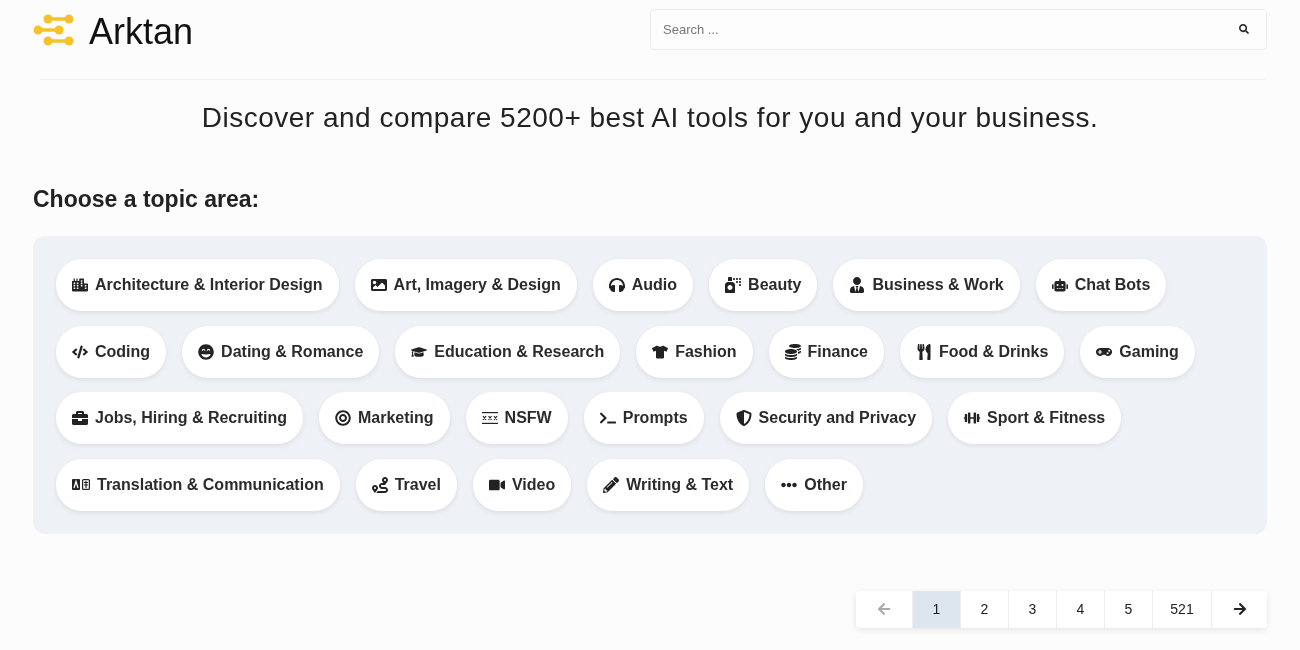 This screenshot has height=650, width=1300. I want to click on next-page-button, so click(1239, 609).